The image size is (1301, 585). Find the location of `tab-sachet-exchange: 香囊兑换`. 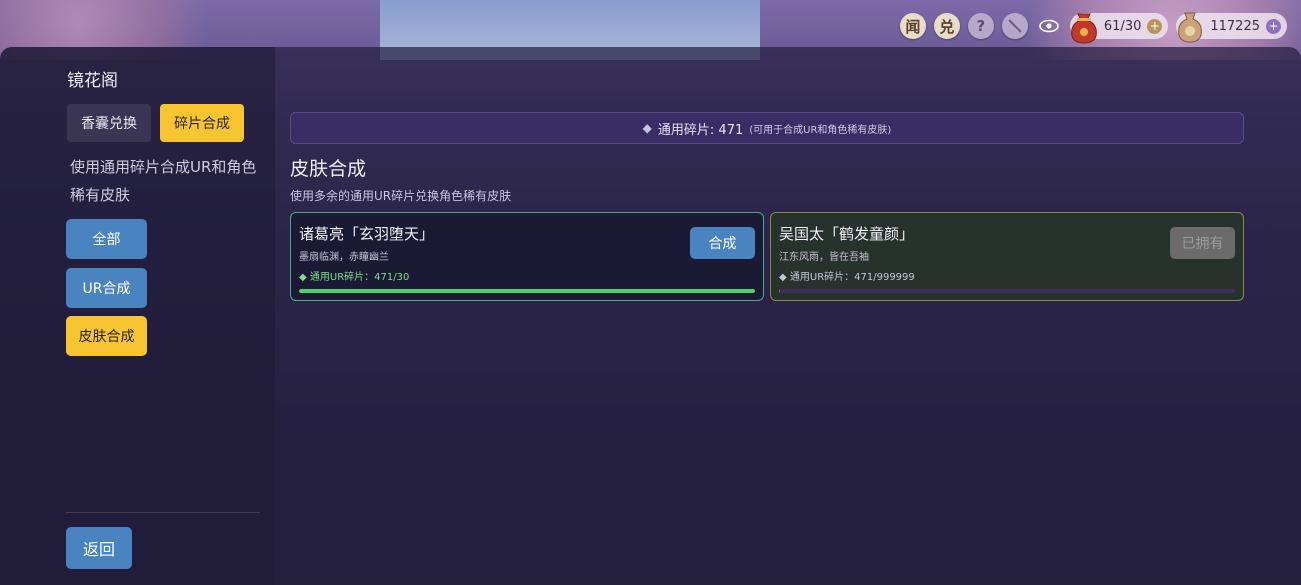

tab-sachet-exchange: 香囊兑换 is located at coordinates (109, 123).